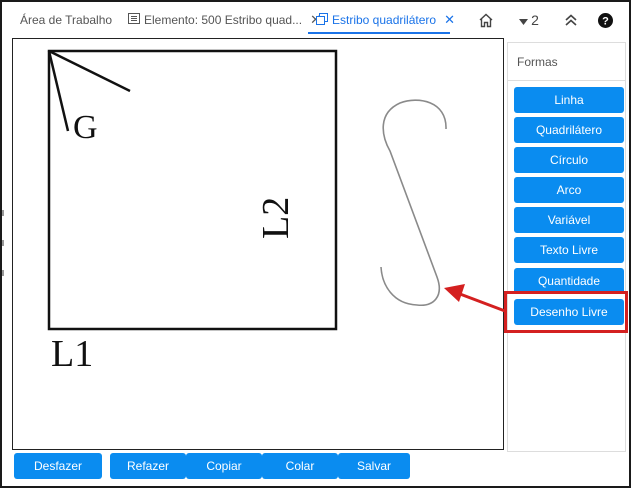 The image size is (631, 488). Describe the element at coordinates (524, 20) in the screenshot. I see `caret-down-icon` at that location.